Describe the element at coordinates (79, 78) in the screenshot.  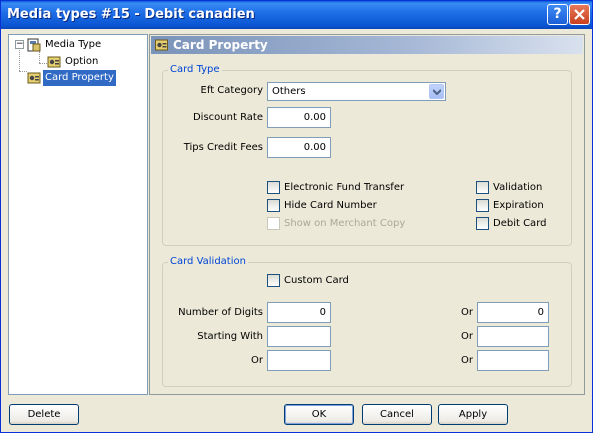
I see `tree-item-label: Card Property` at that location.